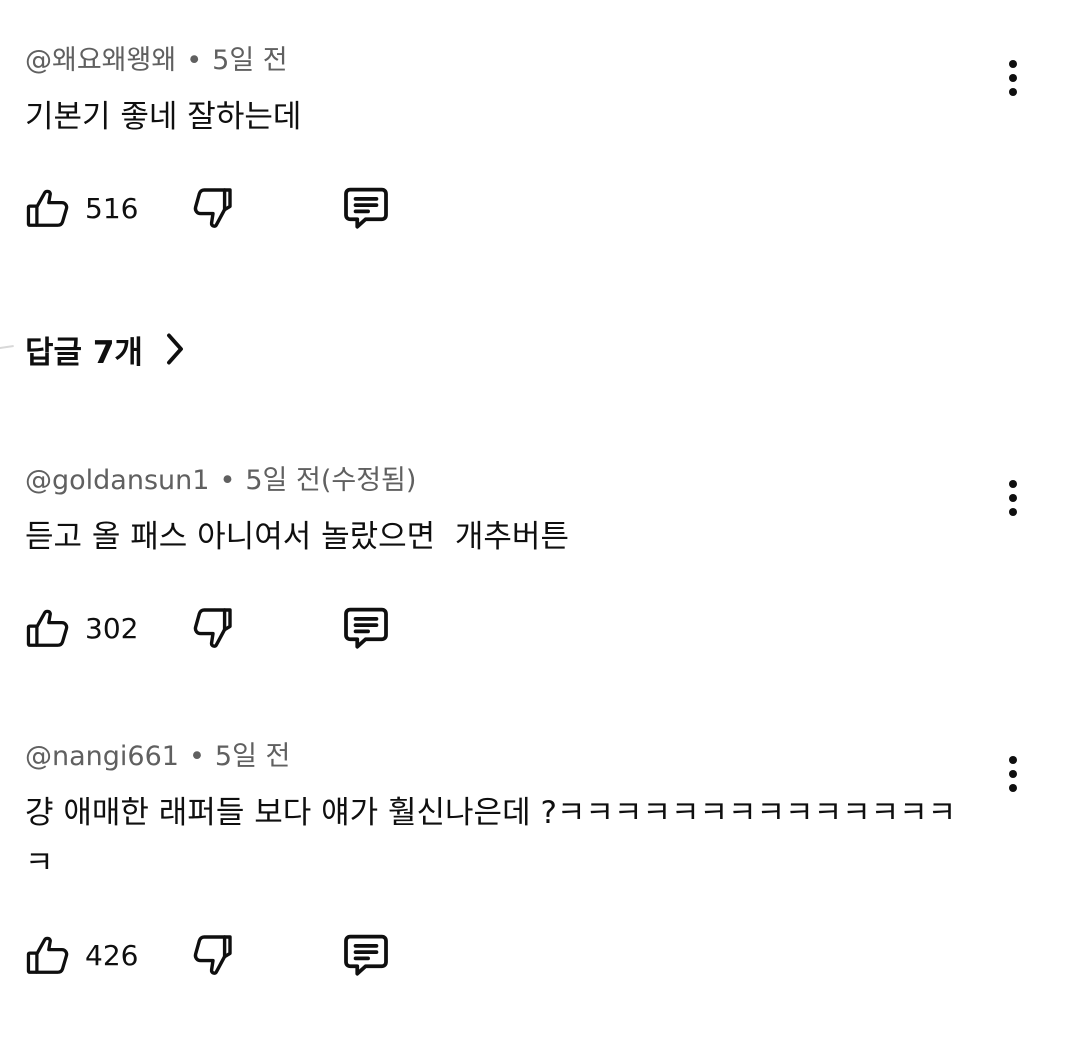  I want to click on comment-author: @nangi661, so click(102, 756).